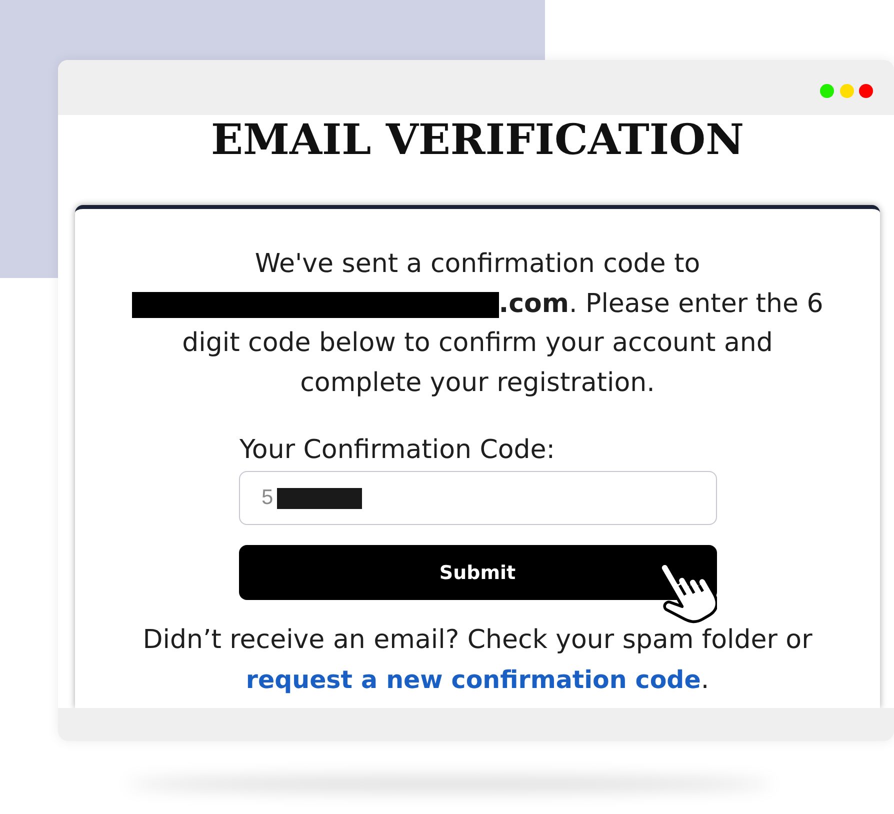 The image size is (894, 814). I want to click on window-control-icon, so click(866, 91).